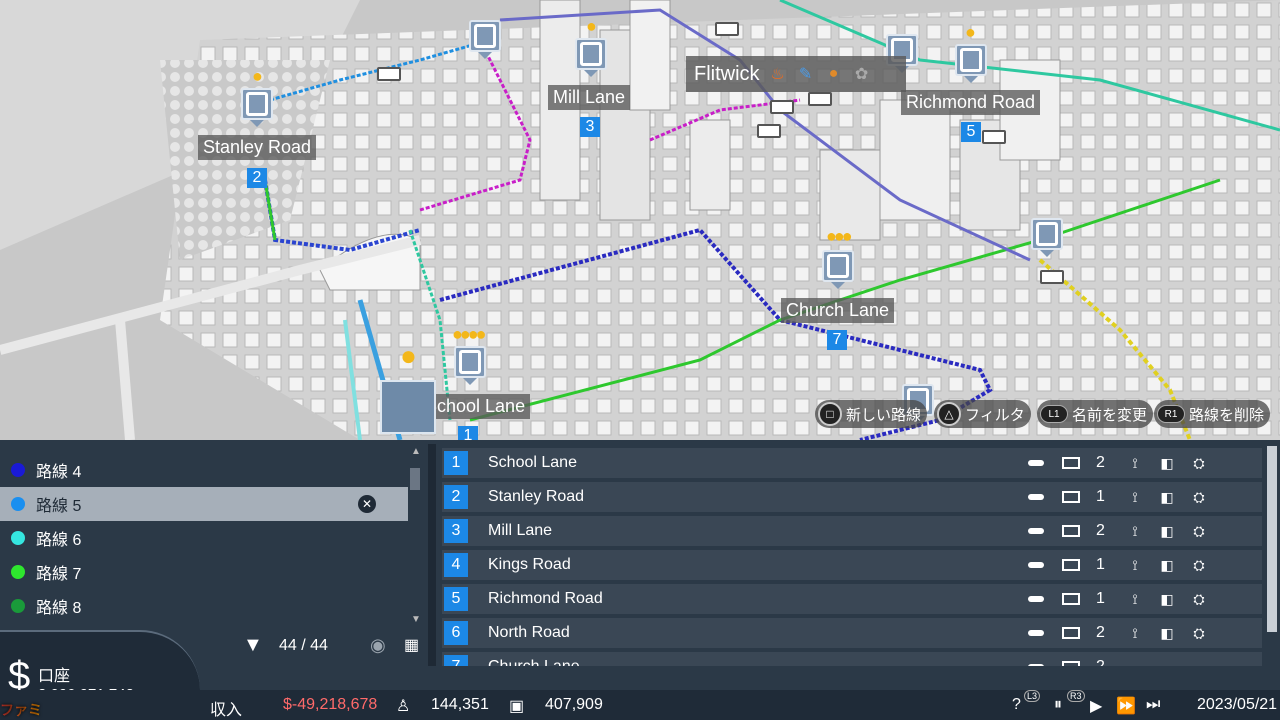 This screenshot has width=1280, height=720. Describe the element at coordinates (456, 531) in the screenshot. I see `stop-number: 3` at that location.